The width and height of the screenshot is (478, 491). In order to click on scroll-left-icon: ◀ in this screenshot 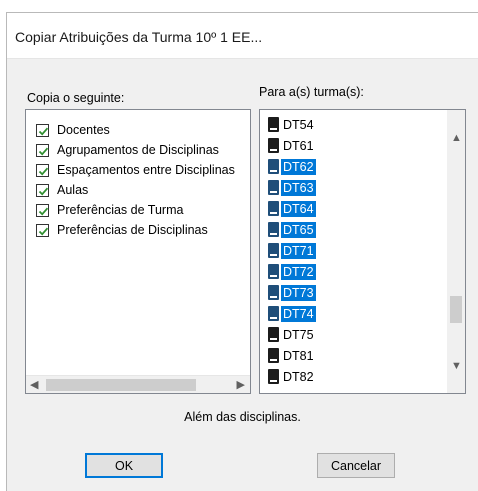, I will do `click(34, 384)`.